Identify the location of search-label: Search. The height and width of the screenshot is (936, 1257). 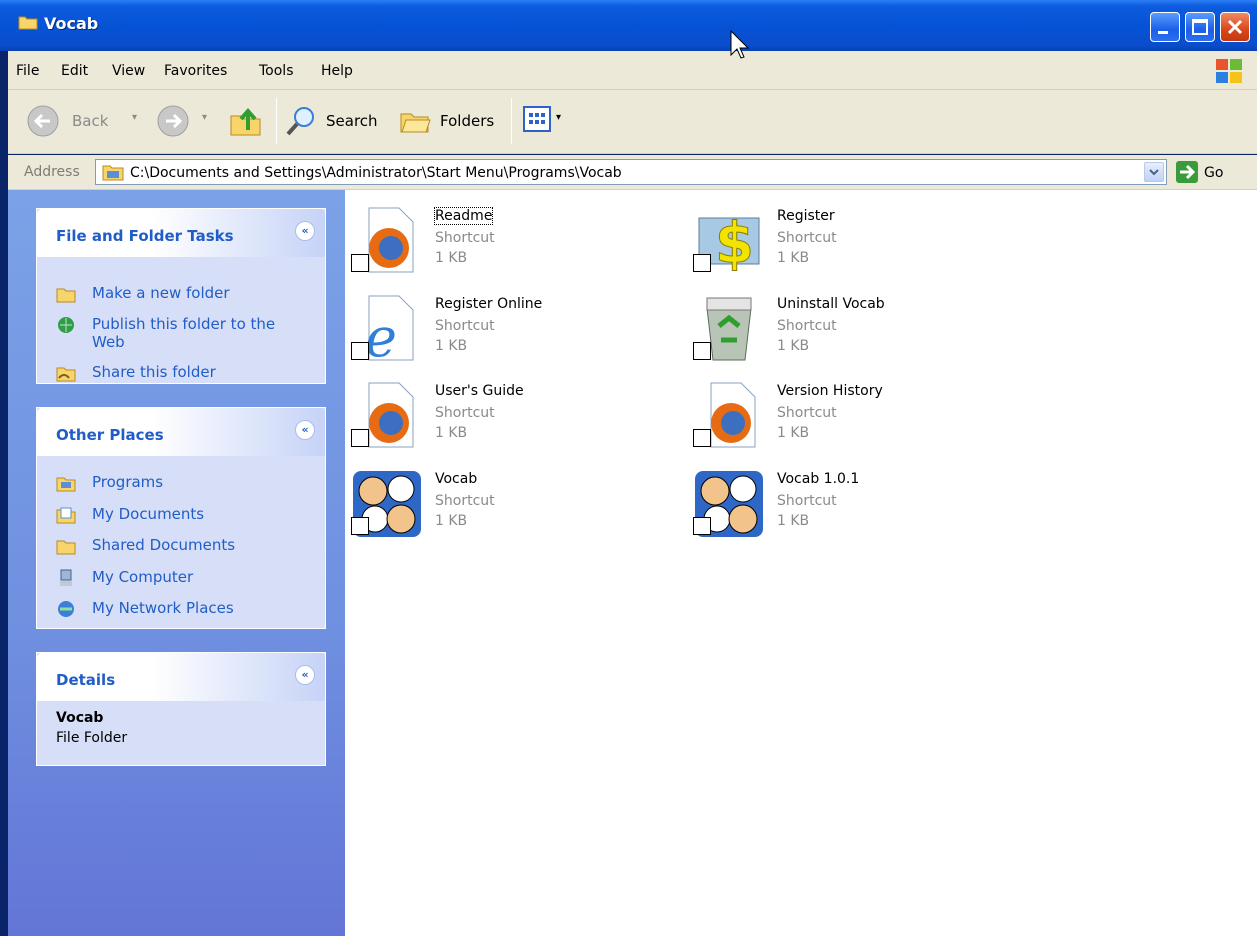
(352, 121).